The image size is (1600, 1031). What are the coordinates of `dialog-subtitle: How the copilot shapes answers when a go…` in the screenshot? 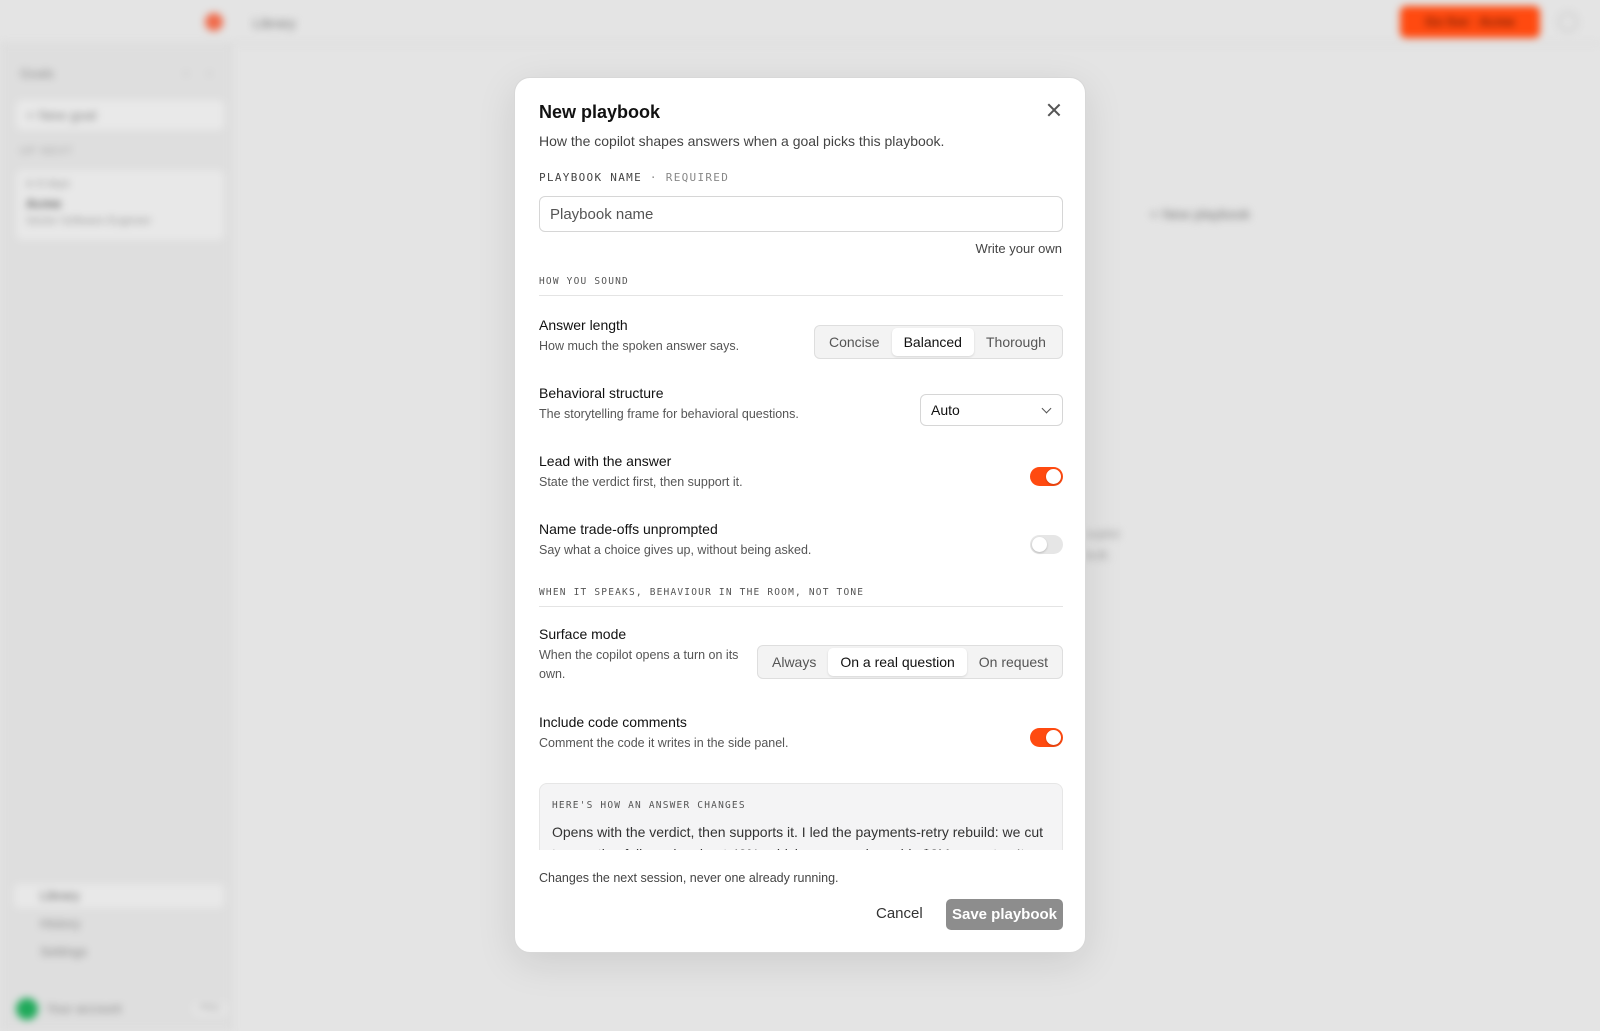 It's located at (742, 141).